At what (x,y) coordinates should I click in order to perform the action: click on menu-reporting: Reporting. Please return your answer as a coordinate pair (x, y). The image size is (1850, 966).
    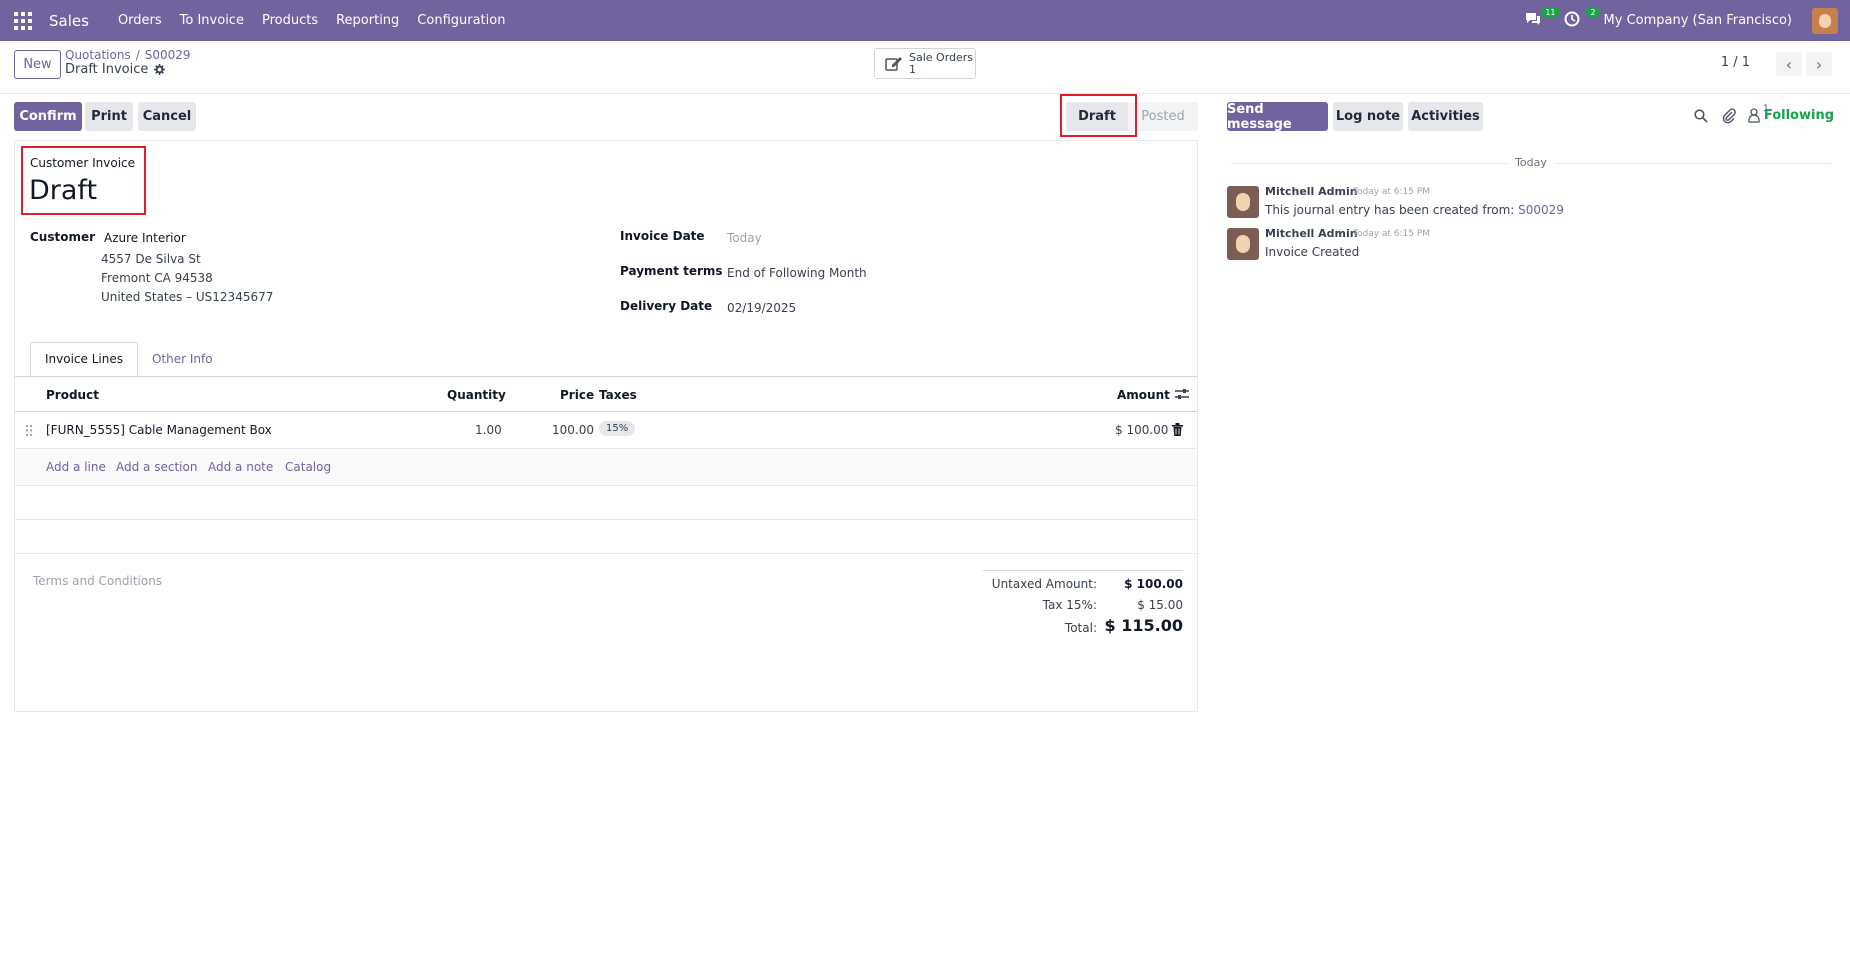
    Looking at the image, I should click on (367, 20).